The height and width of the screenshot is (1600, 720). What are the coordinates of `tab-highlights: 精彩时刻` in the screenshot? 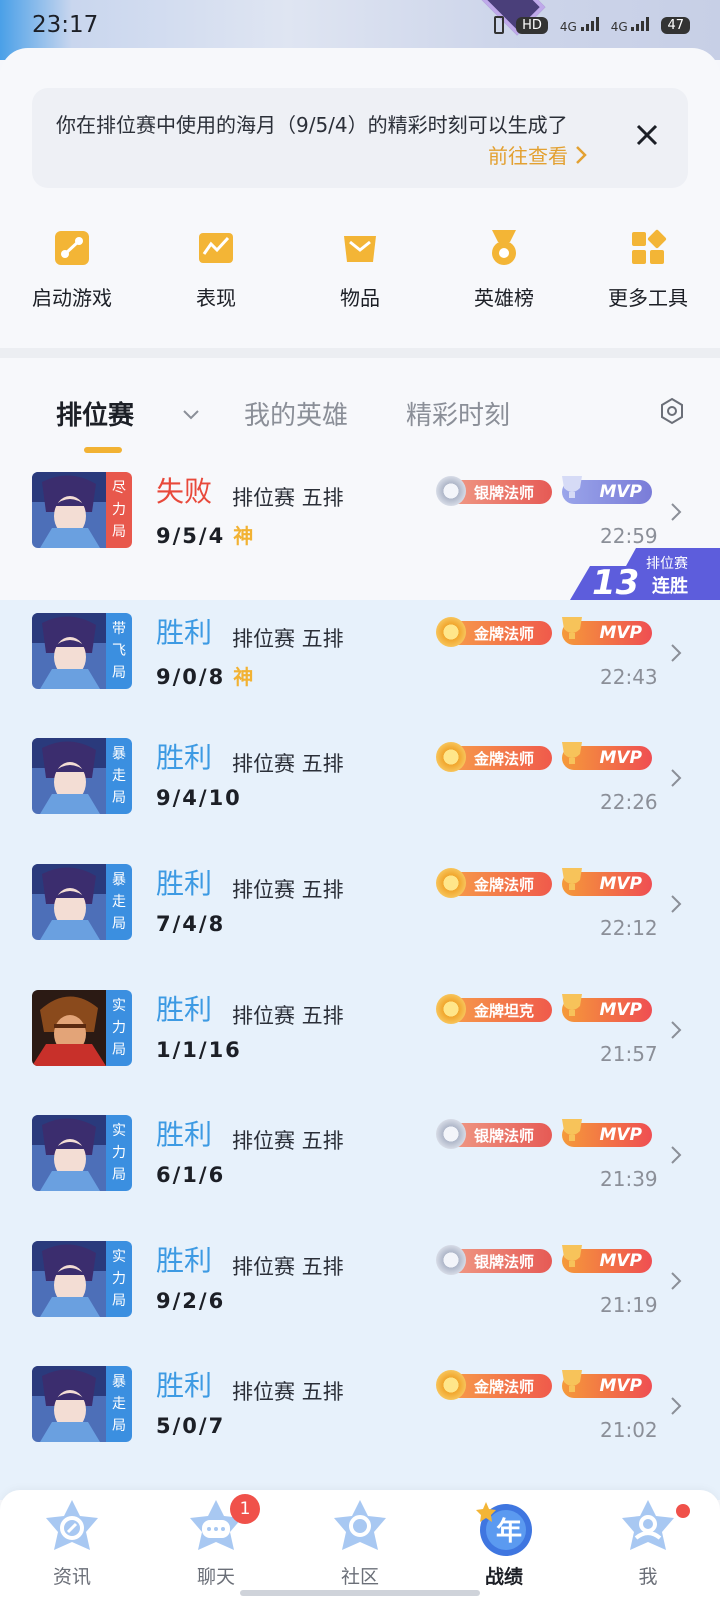 It's located at (458, 413).